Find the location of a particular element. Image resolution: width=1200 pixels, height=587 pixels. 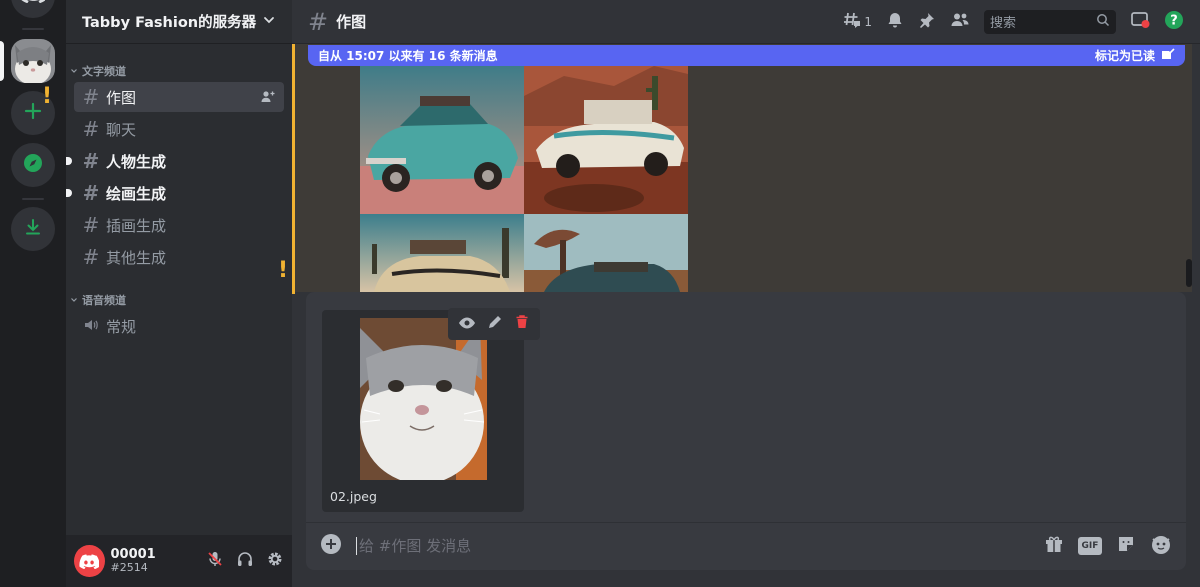

channel-title: 作图 is located at coordinates (351, 22).